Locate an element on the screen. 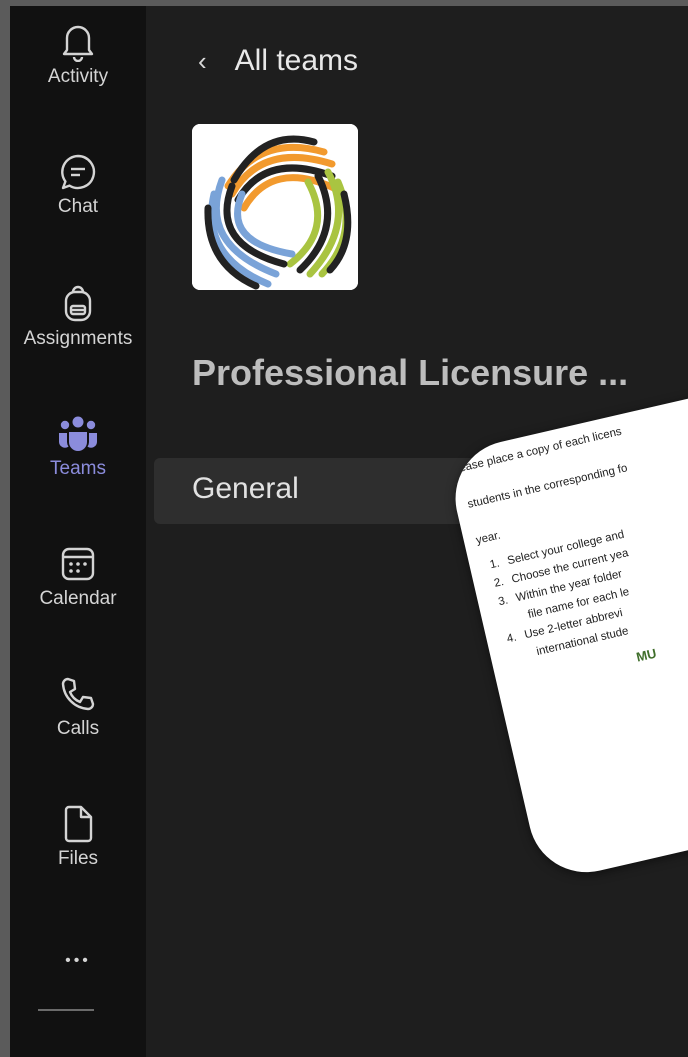 The width and height of the screenshot is (688, 1057). rail-item-calls: Calls is located at coordinates (78, 727).